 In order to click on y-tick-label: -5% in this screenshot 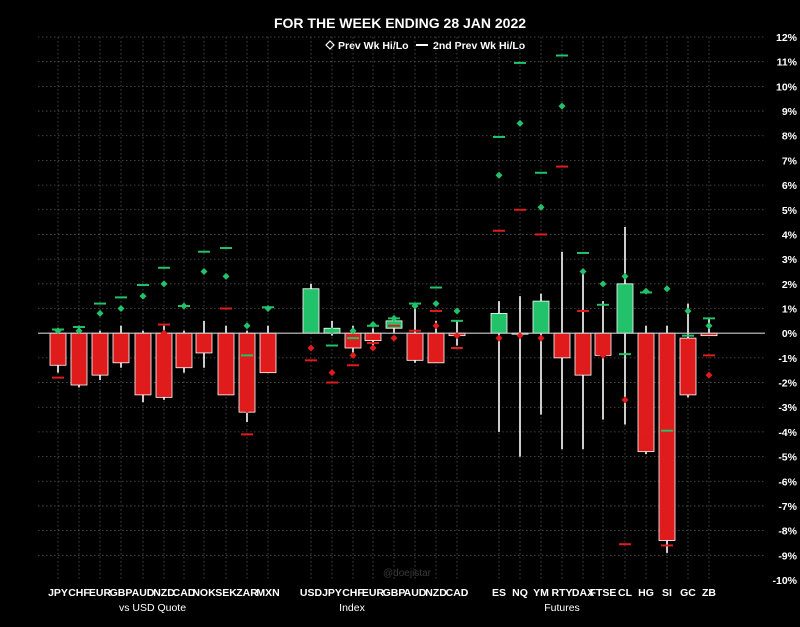, I will do `click(787, 458)`.